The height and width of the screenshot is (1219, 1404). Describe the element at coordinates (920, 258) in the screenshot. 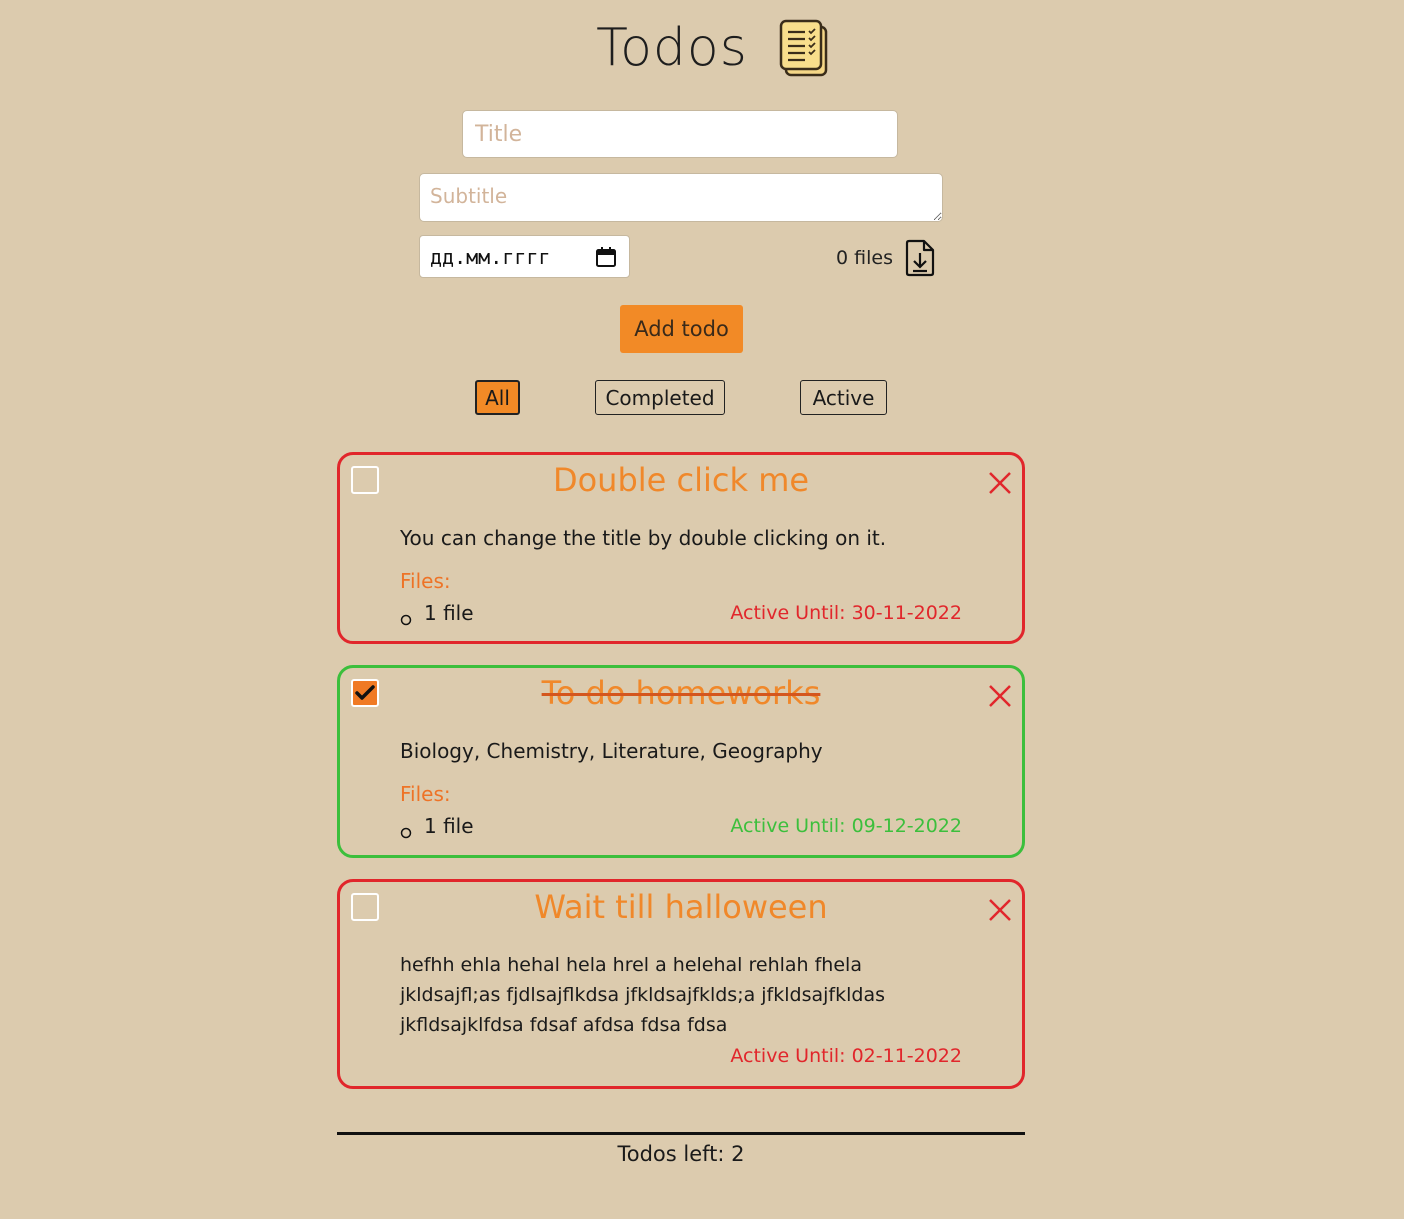

I see `file-download-icon` at that location.